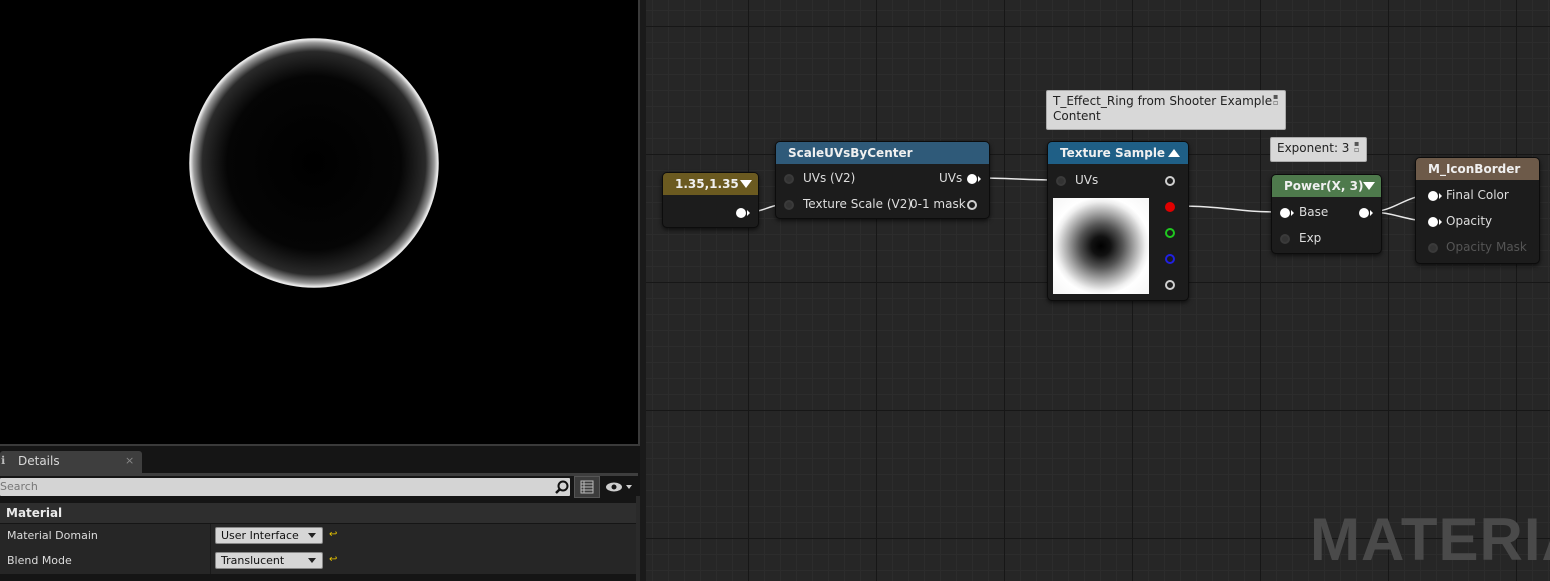 Image resolution: width=1550 pixels, height=581 pixels. What do you see at coordinates (1170, 259) in the screenshot?
I see `output-pin-b` at bounding box center [1170, 259].